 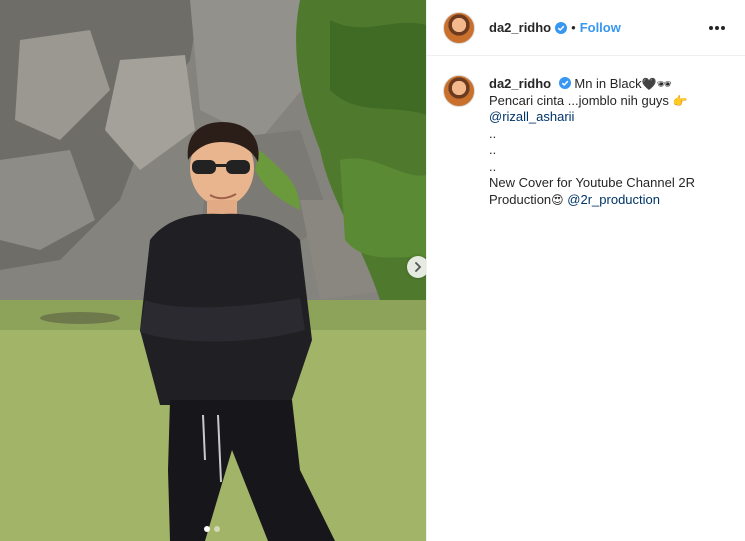 I want to click on carousel-next-button, so click(x=416, y=267).